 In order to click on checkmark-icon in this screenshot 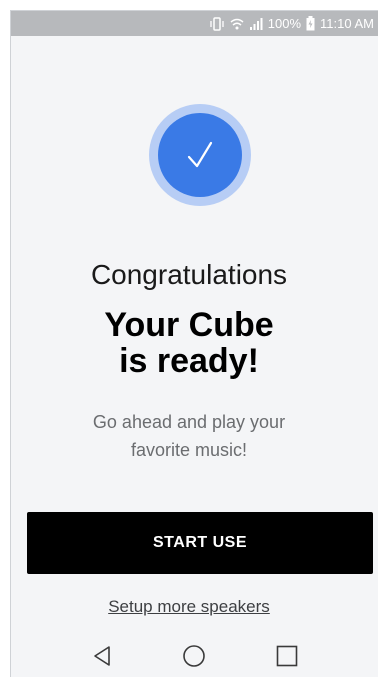, I will do `click(200, 155)`.